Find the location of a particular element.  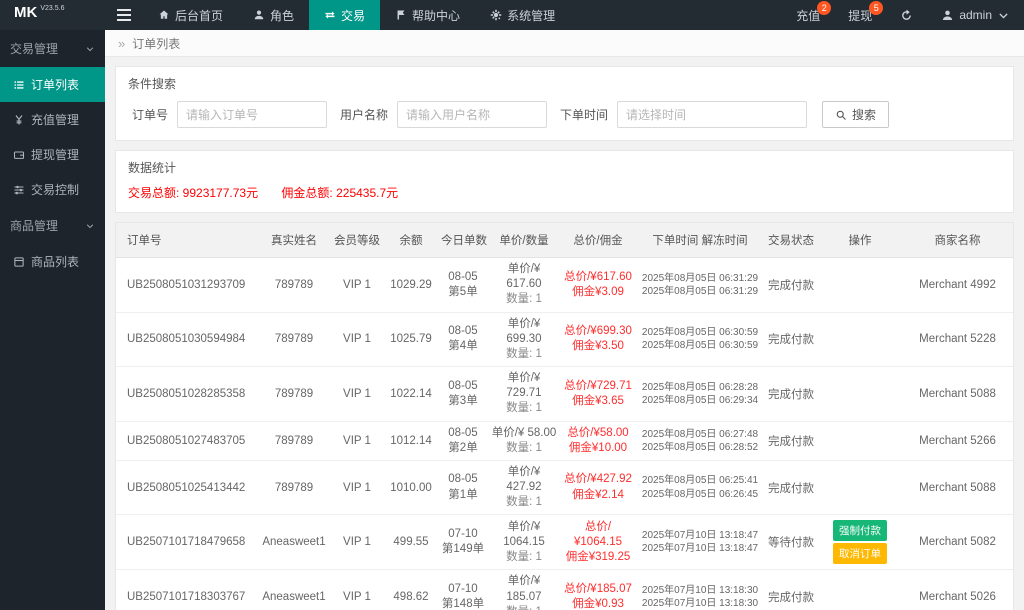

balance: 1010.00 is located at coordinates (411, 488).